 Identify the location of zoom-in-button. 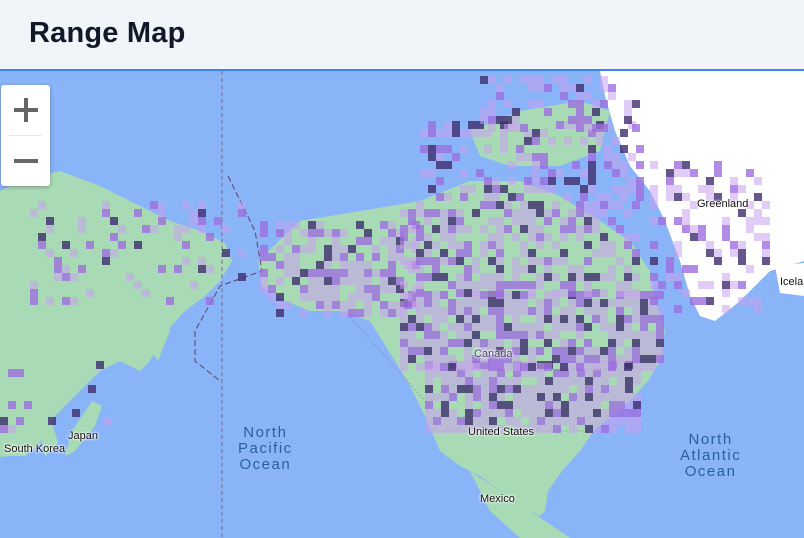
(25, 110).